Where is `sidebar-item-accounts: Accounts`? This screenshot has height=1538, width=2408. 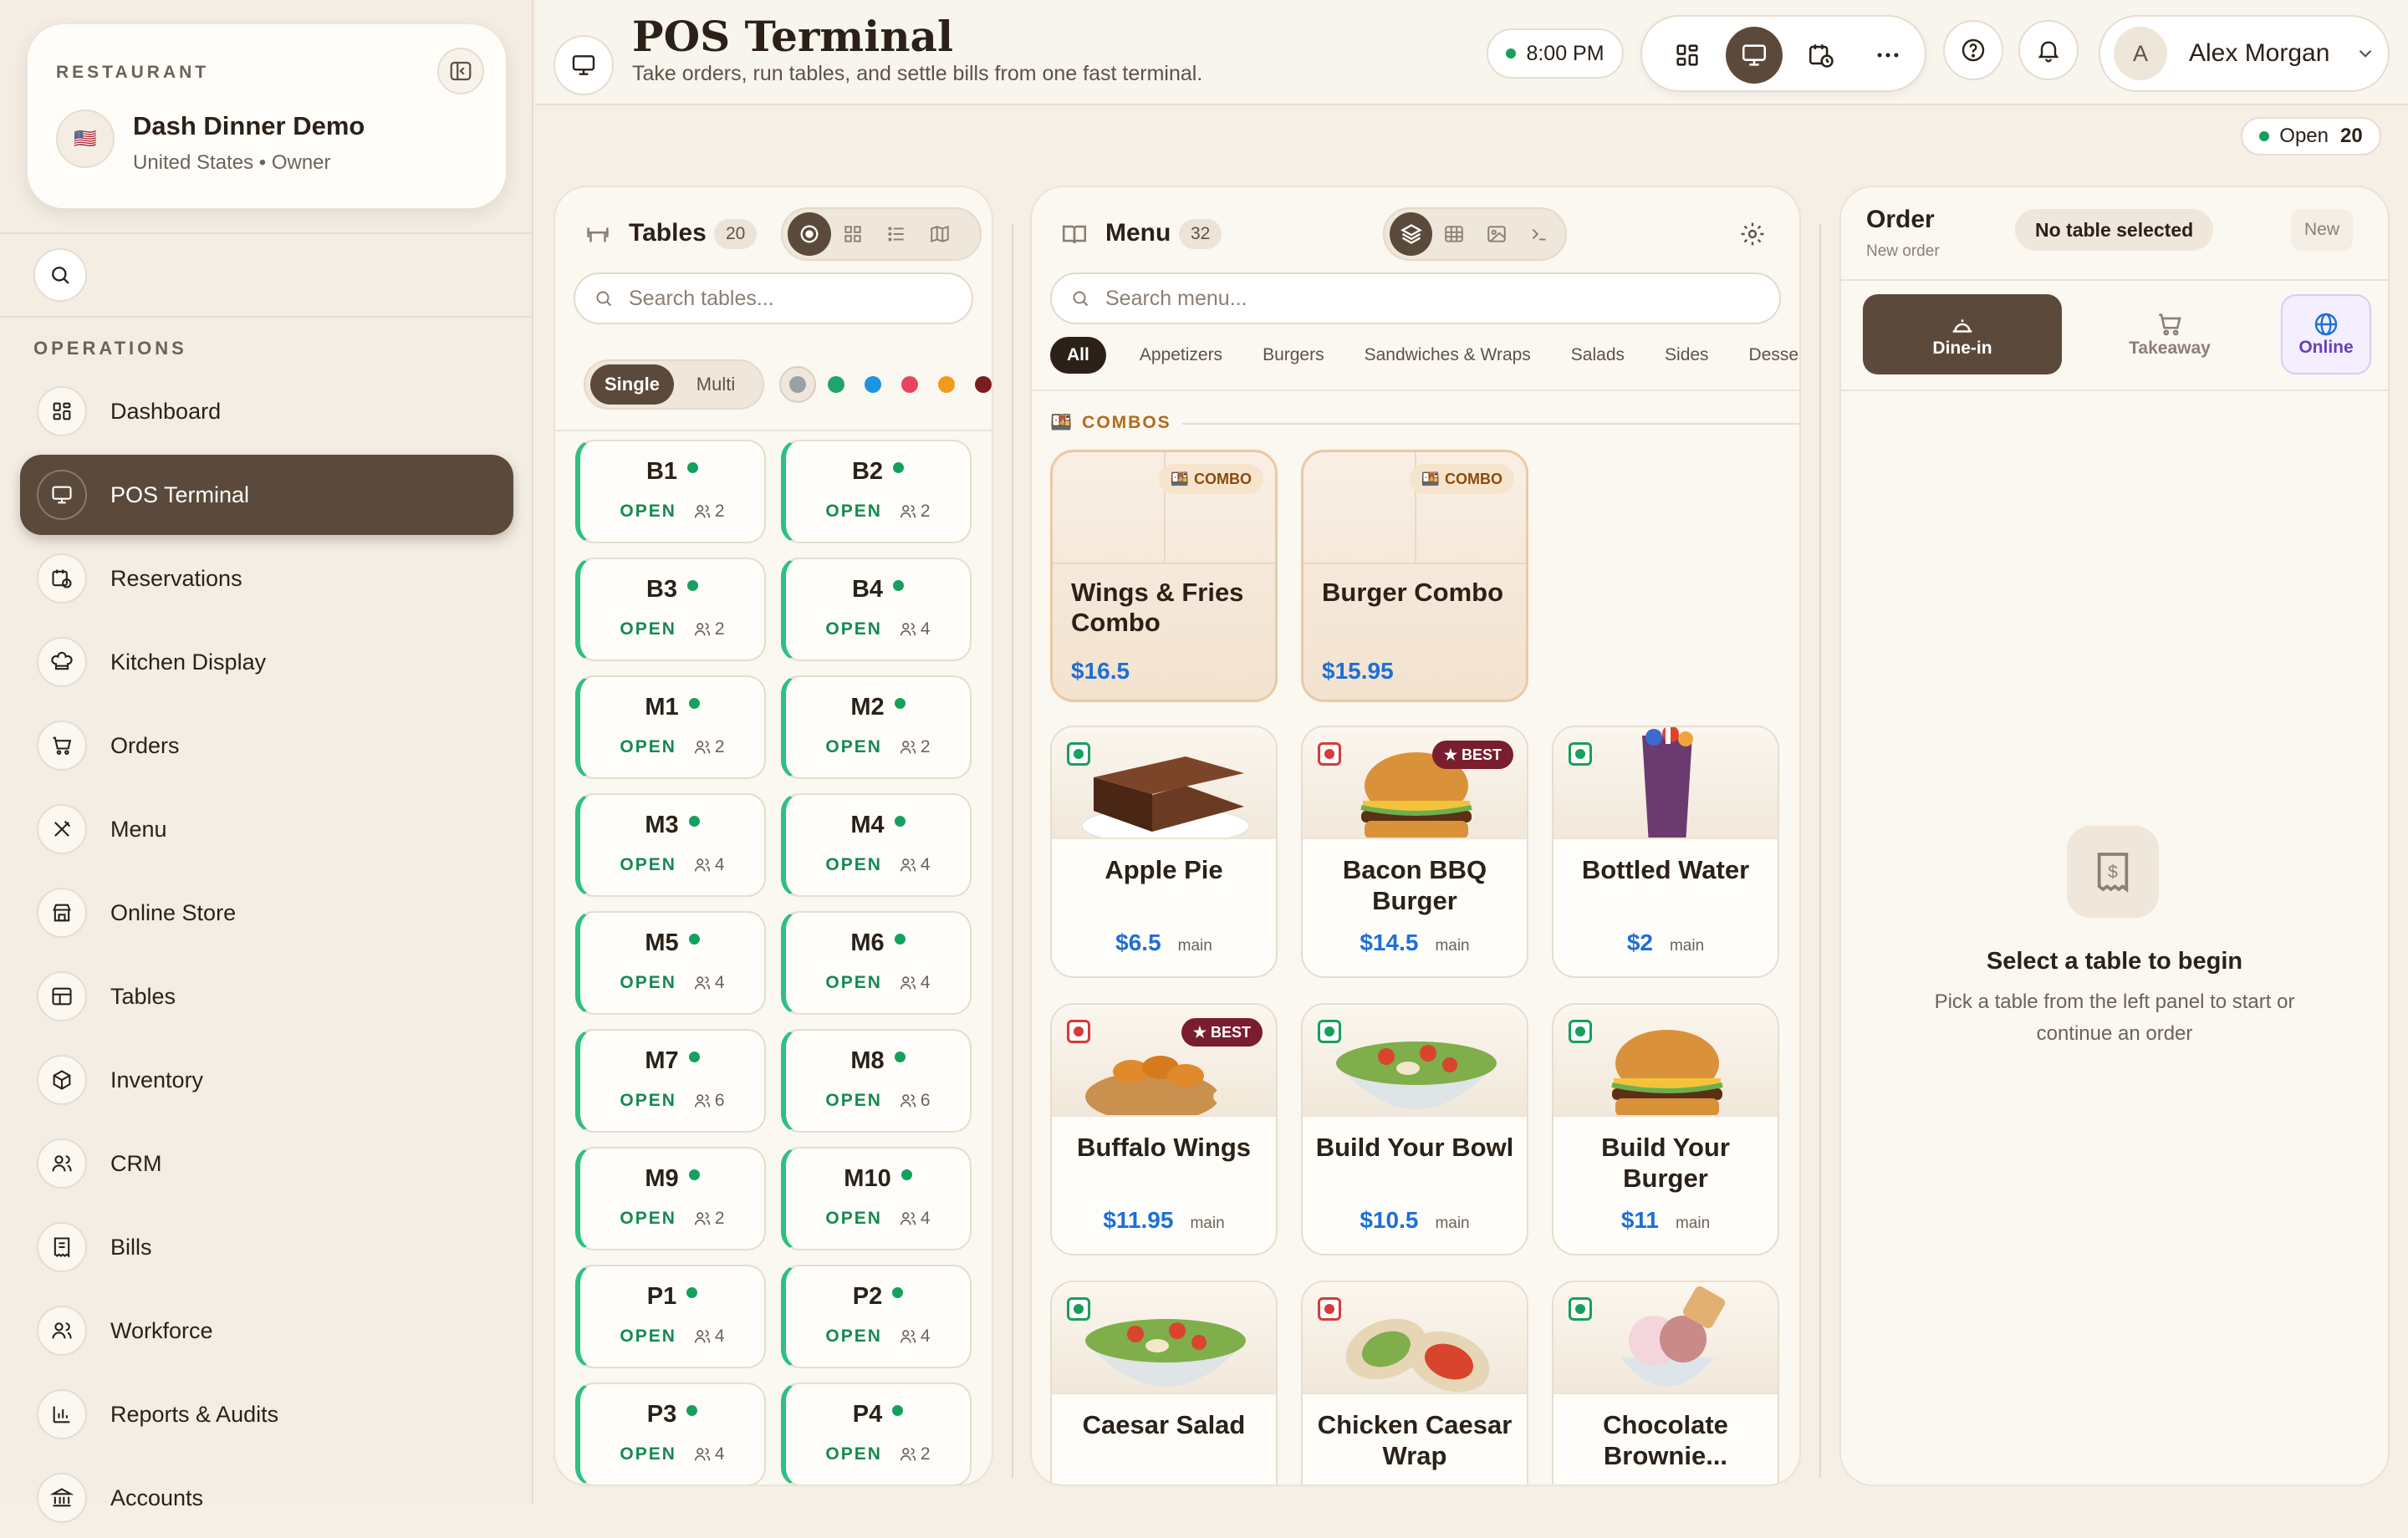 sidebar-item-accounts: Accounts is located at coordinates (266, 1498).